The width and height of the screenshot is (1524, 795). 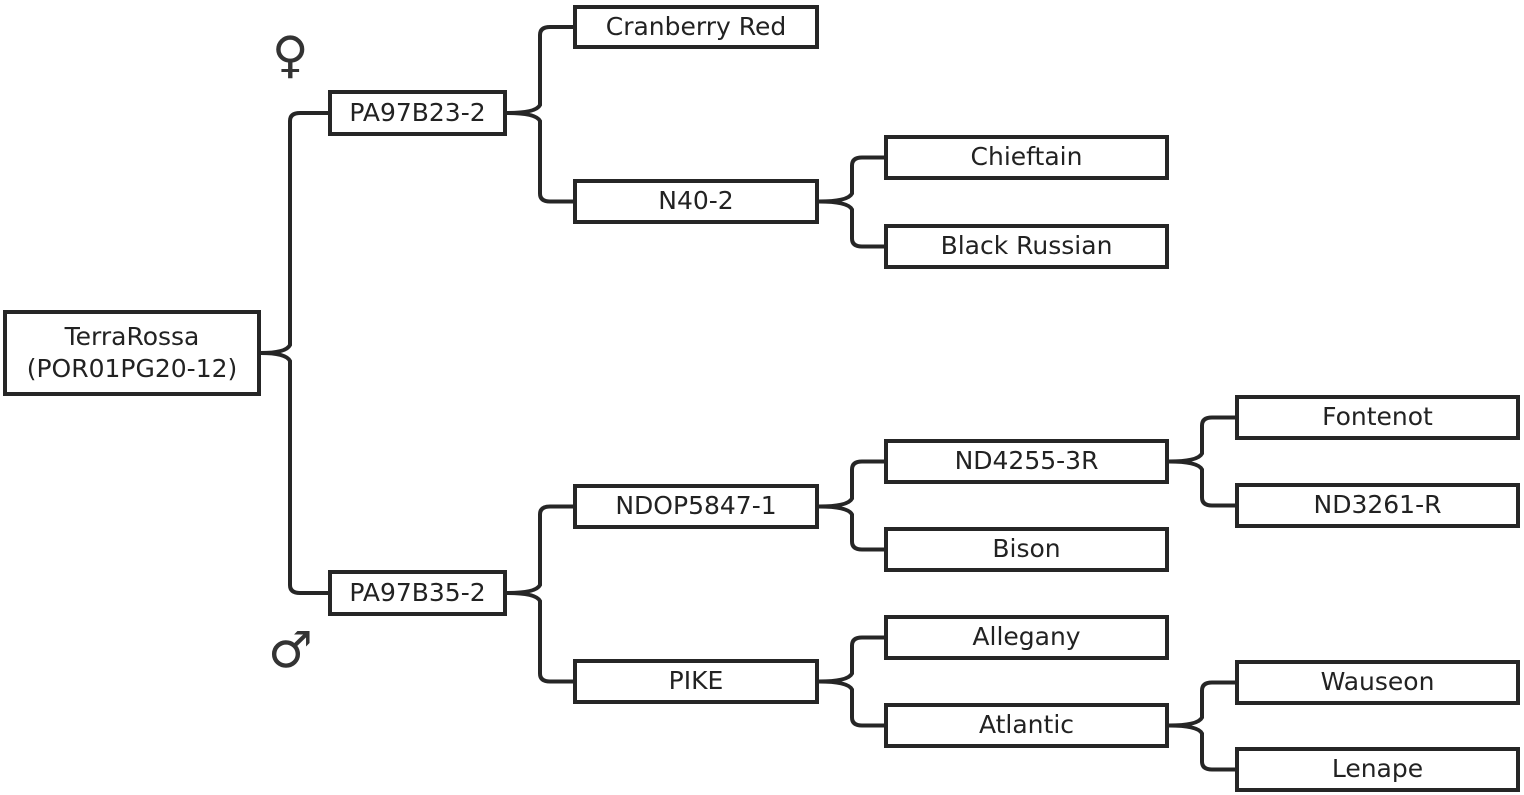 I want to click on node-bison: Bison, so click(x=1026, y=549).